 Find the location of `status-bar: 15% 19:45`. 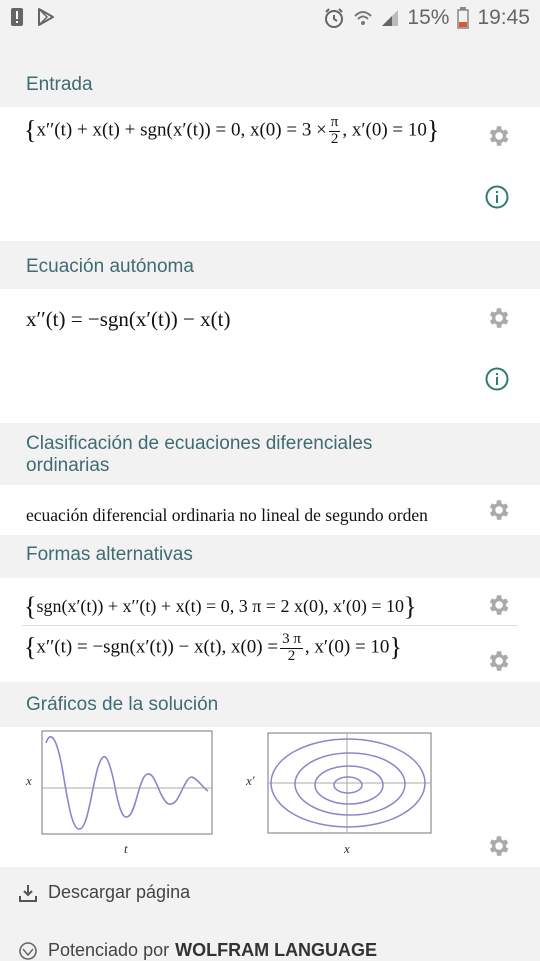

status-bar: 15% 19:45 is located at coordinates (270, 19).